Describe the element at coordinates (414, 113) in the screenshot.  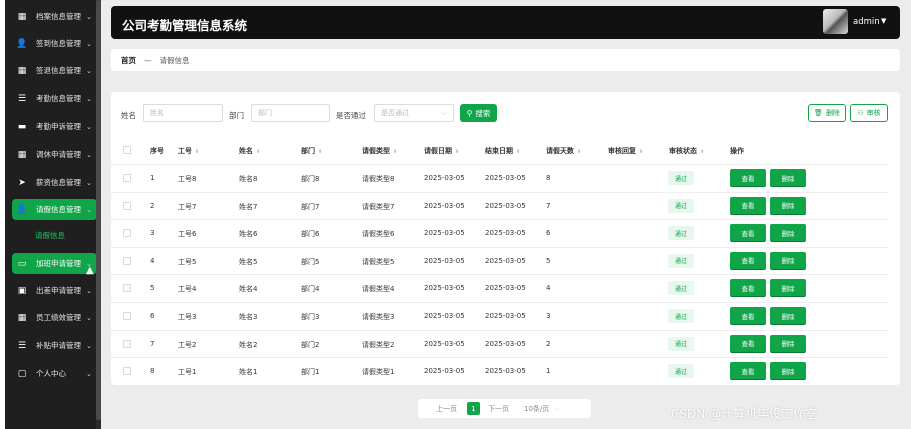
I see `pass-filter-select: 是否通过 ⌵` at that location.